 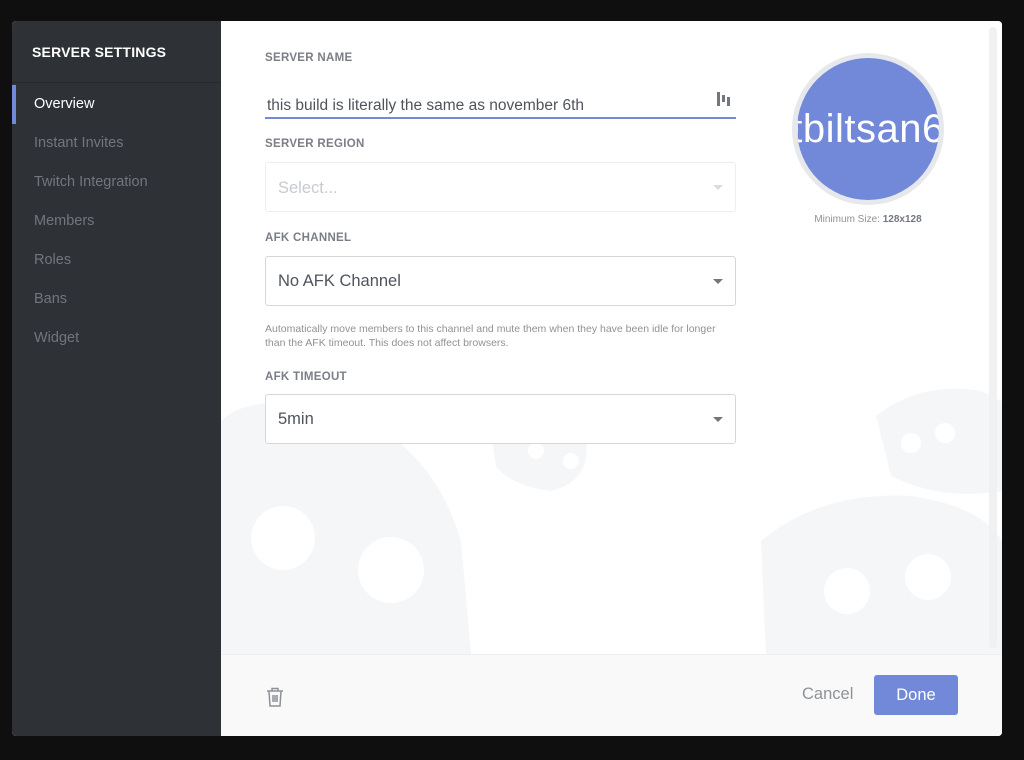 I want to click on sidebar-item-bans: Bans, so click(x=116, y=299).